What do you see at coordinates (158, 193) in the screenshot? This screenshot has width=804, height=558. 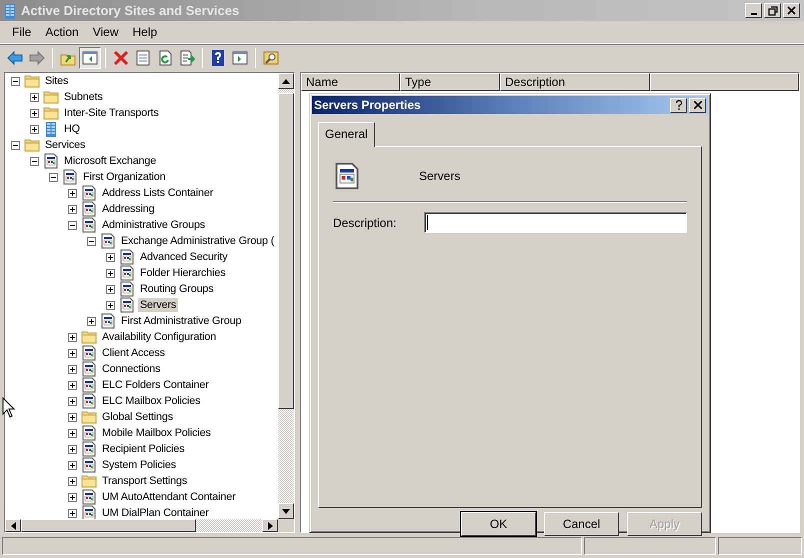 I see `tree-item: Address Lists Container` at bounding box center [158, 193].